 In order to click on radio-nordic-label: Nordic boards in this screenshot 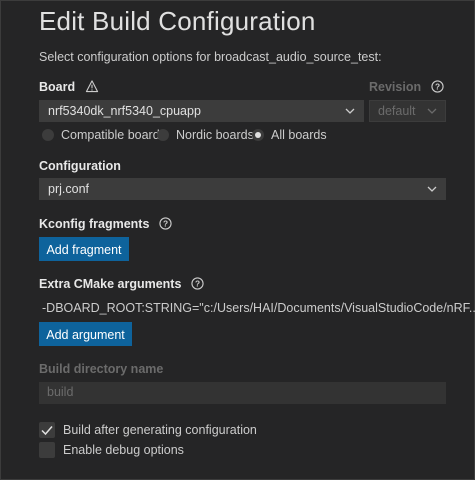, I will do `click(215, 135)`.